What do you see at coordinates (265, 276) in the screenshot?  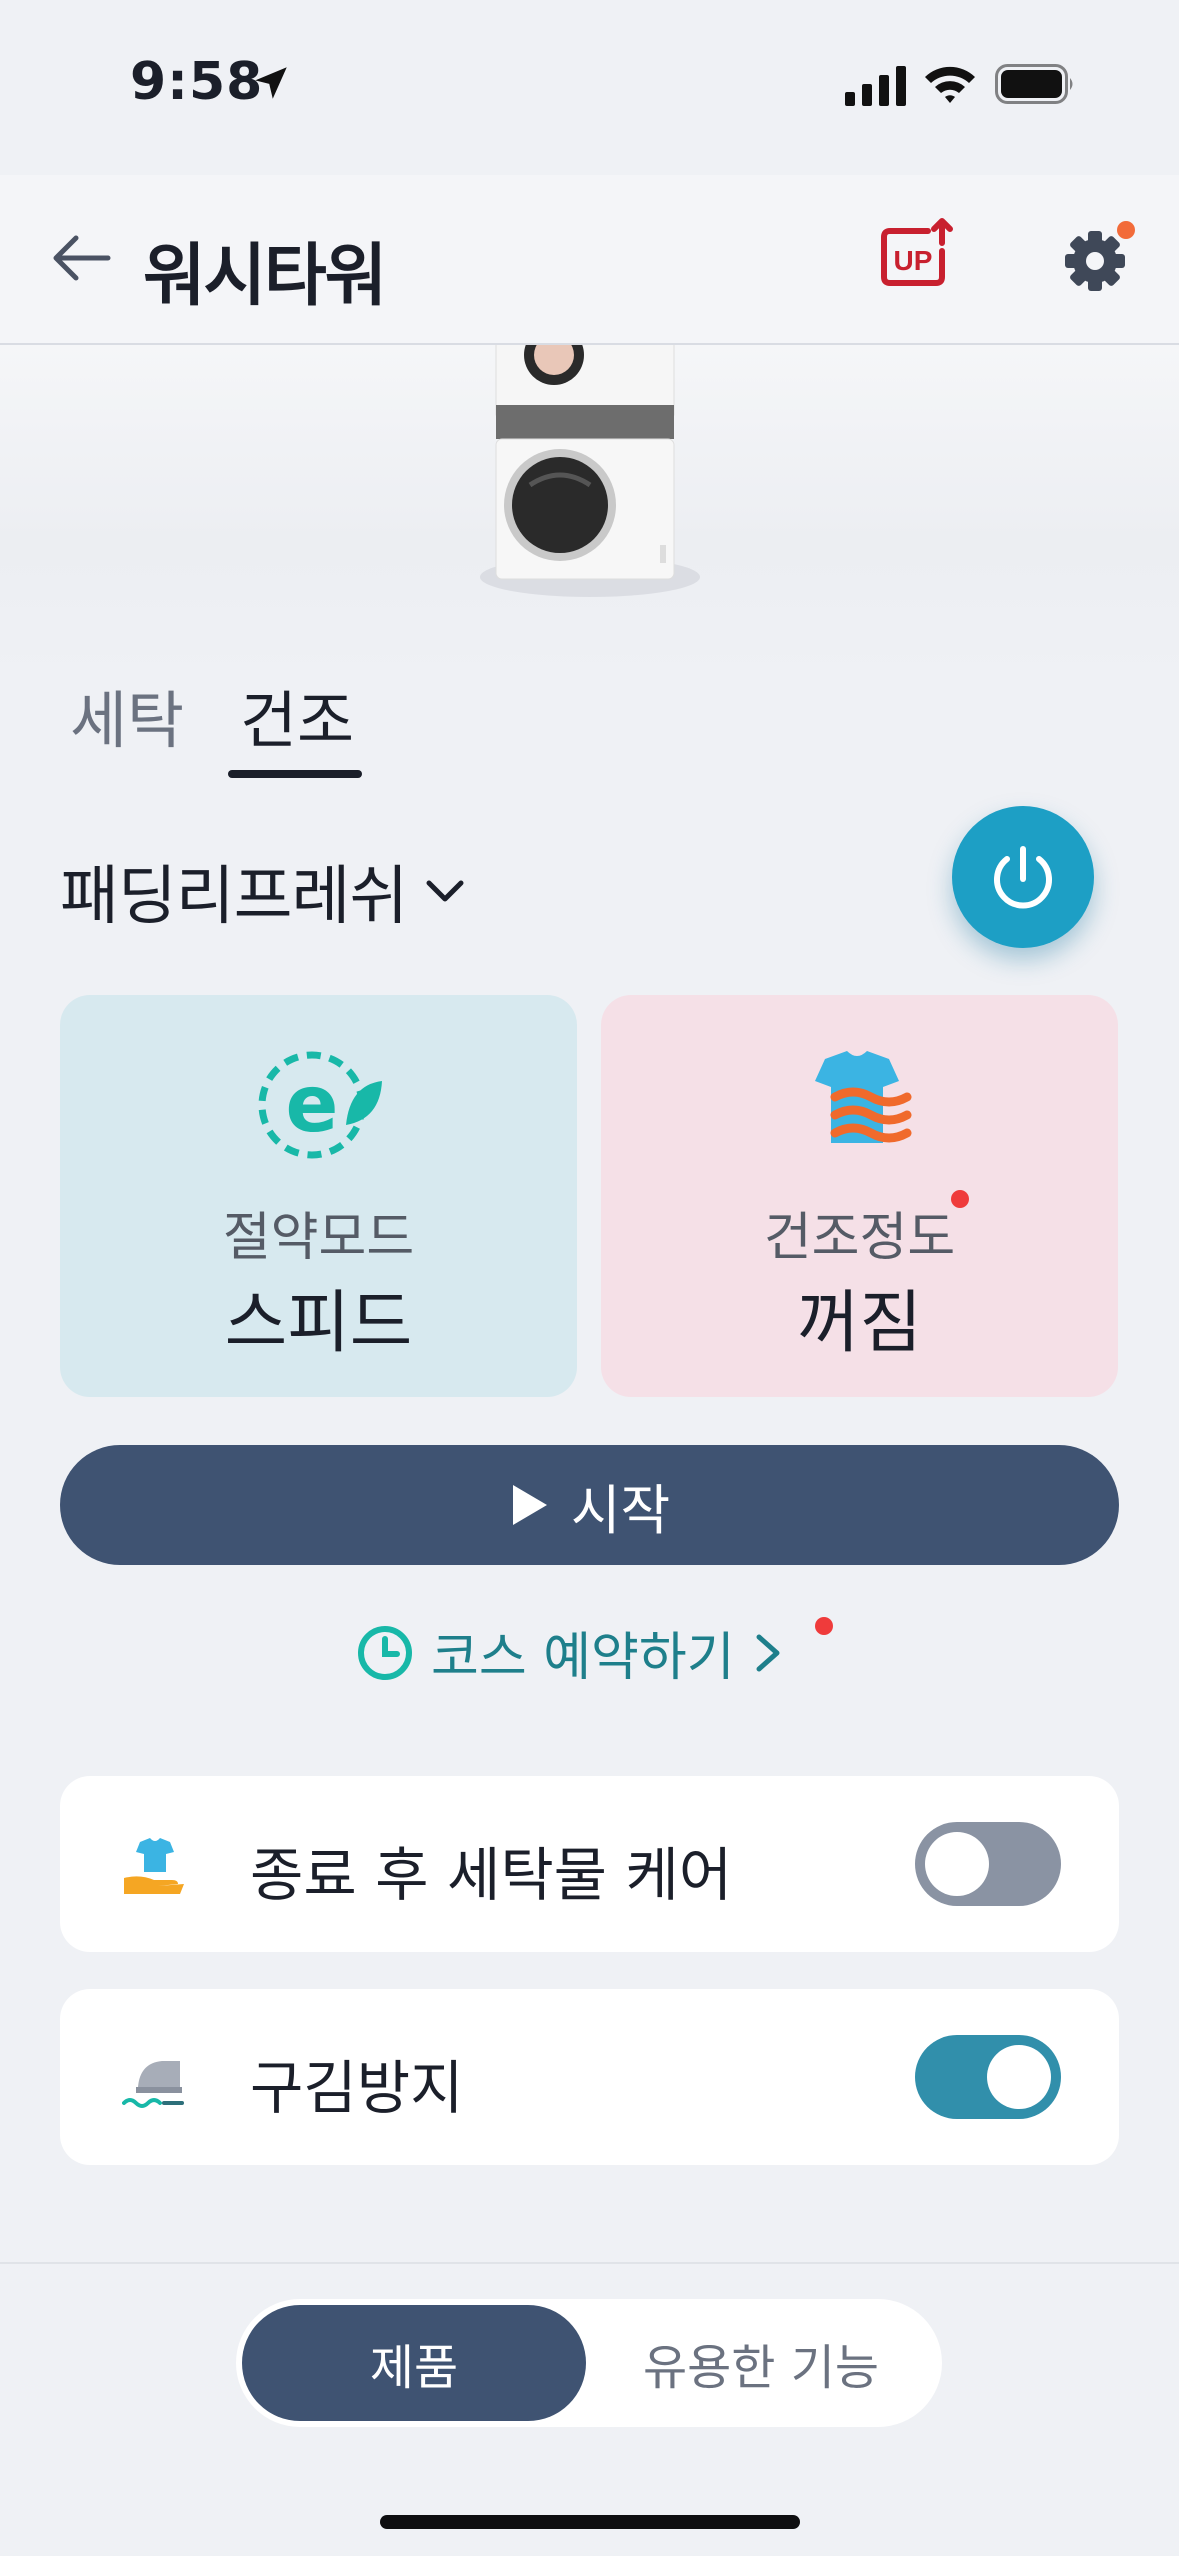 I see `page-title: 워시타워` at bounding box center [265, 276].